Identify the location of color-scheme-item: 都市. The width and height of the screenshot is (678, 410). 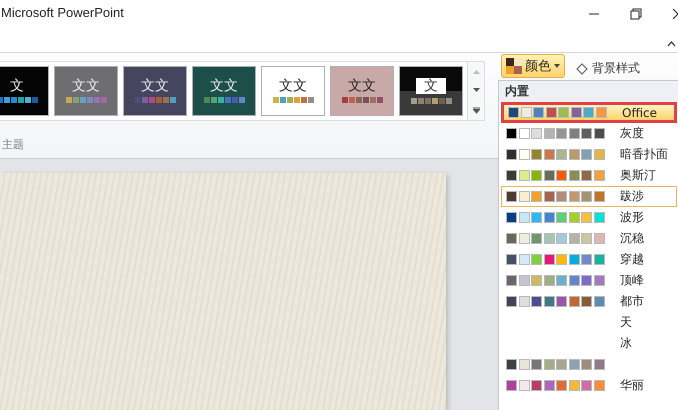
(589, 301).